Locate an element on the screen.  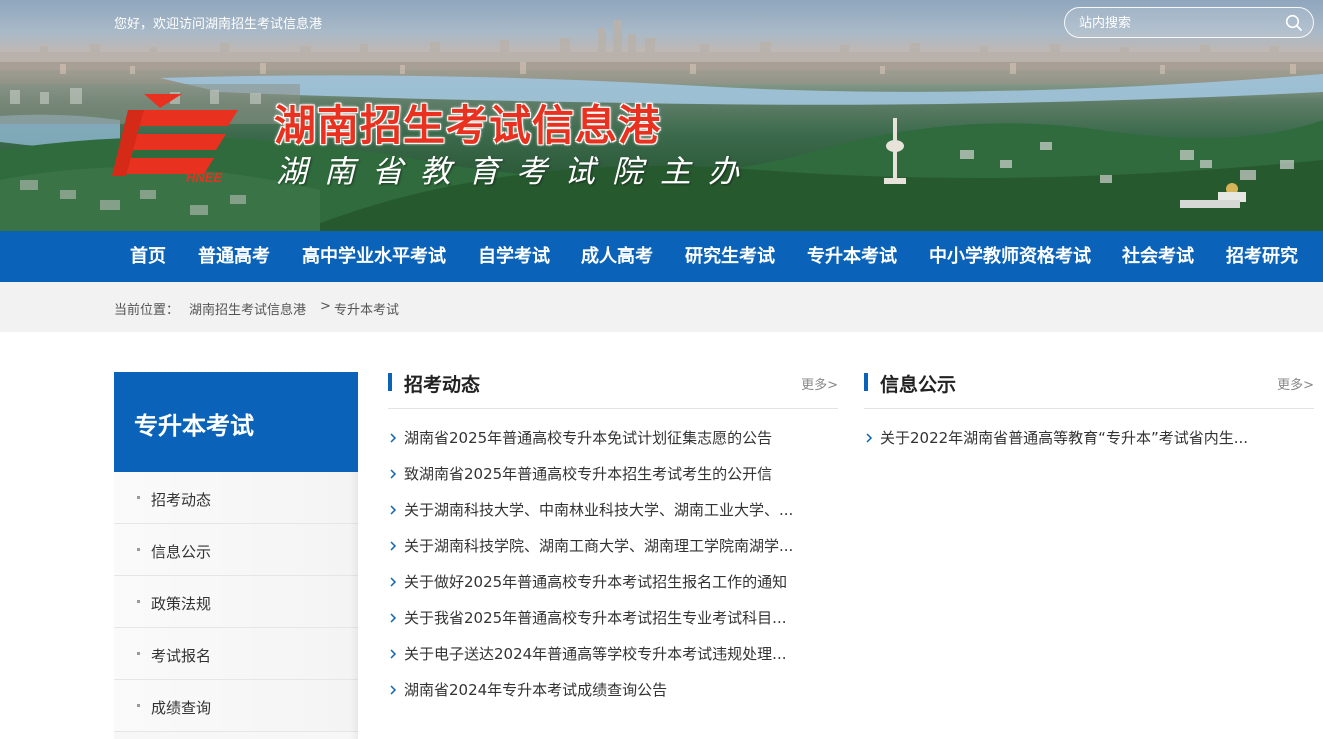
site-search is located at coordinates (1189, 22).